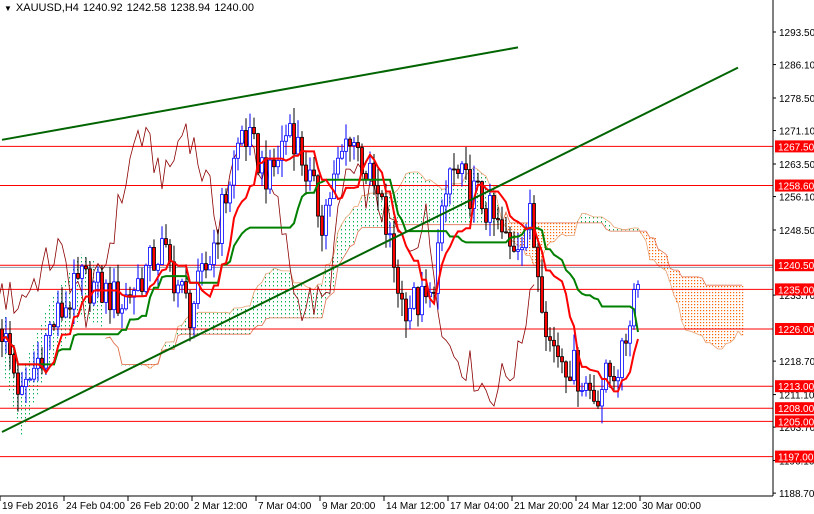 Image resolution: width=814 pixels, height=514 pixels. What do you see at coordinates (796, 99) in the screenshot?
I see `price-tick-label: 1278.50` at bounding box center [796, 99].